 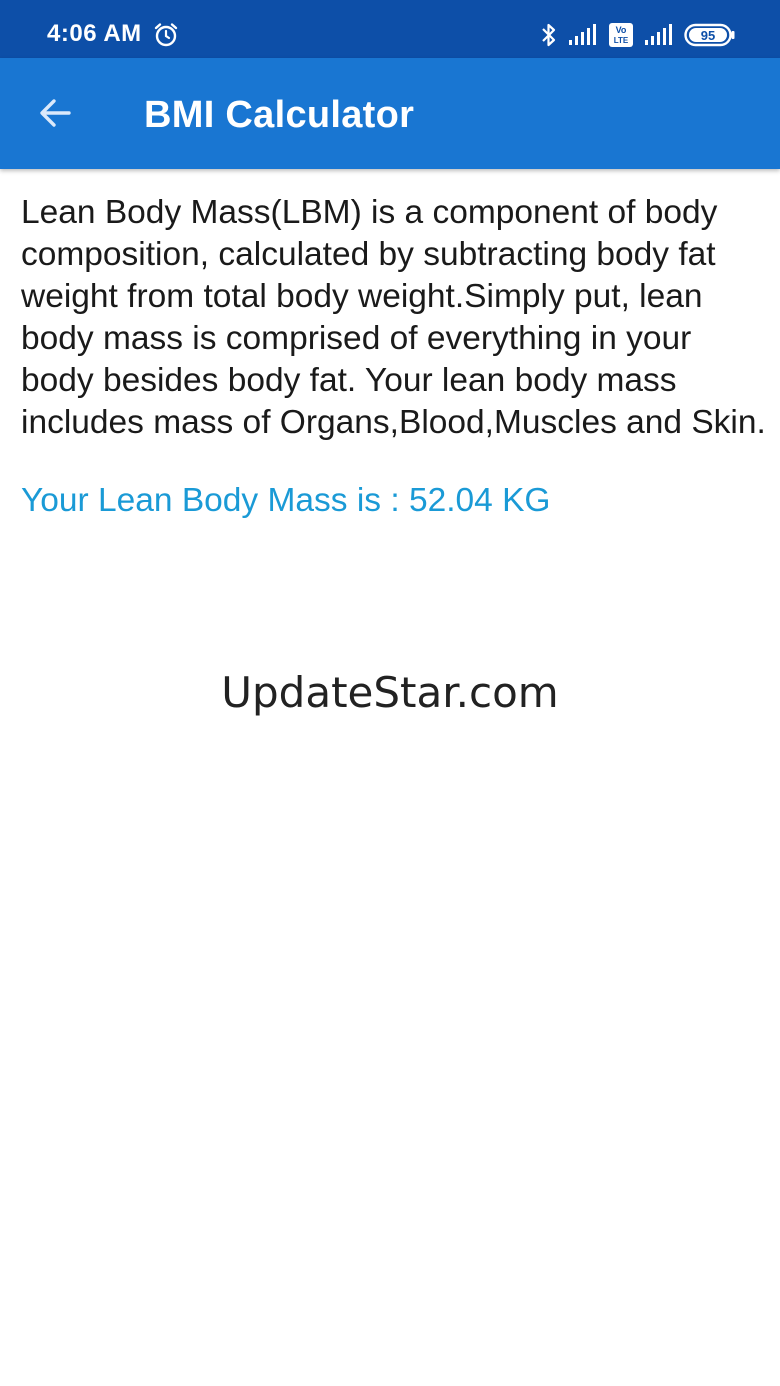 What do you see at coordinates (166, 35) in the screenshot?
I see `alarm-icon` at bounding box center [166, 35].